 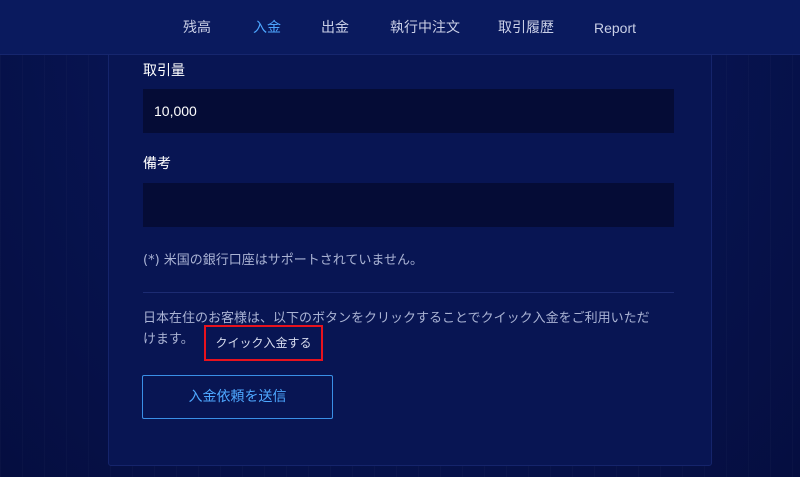 I want to click on nav-item-open-orders: 執行中注文, so click(x=425, y=28).